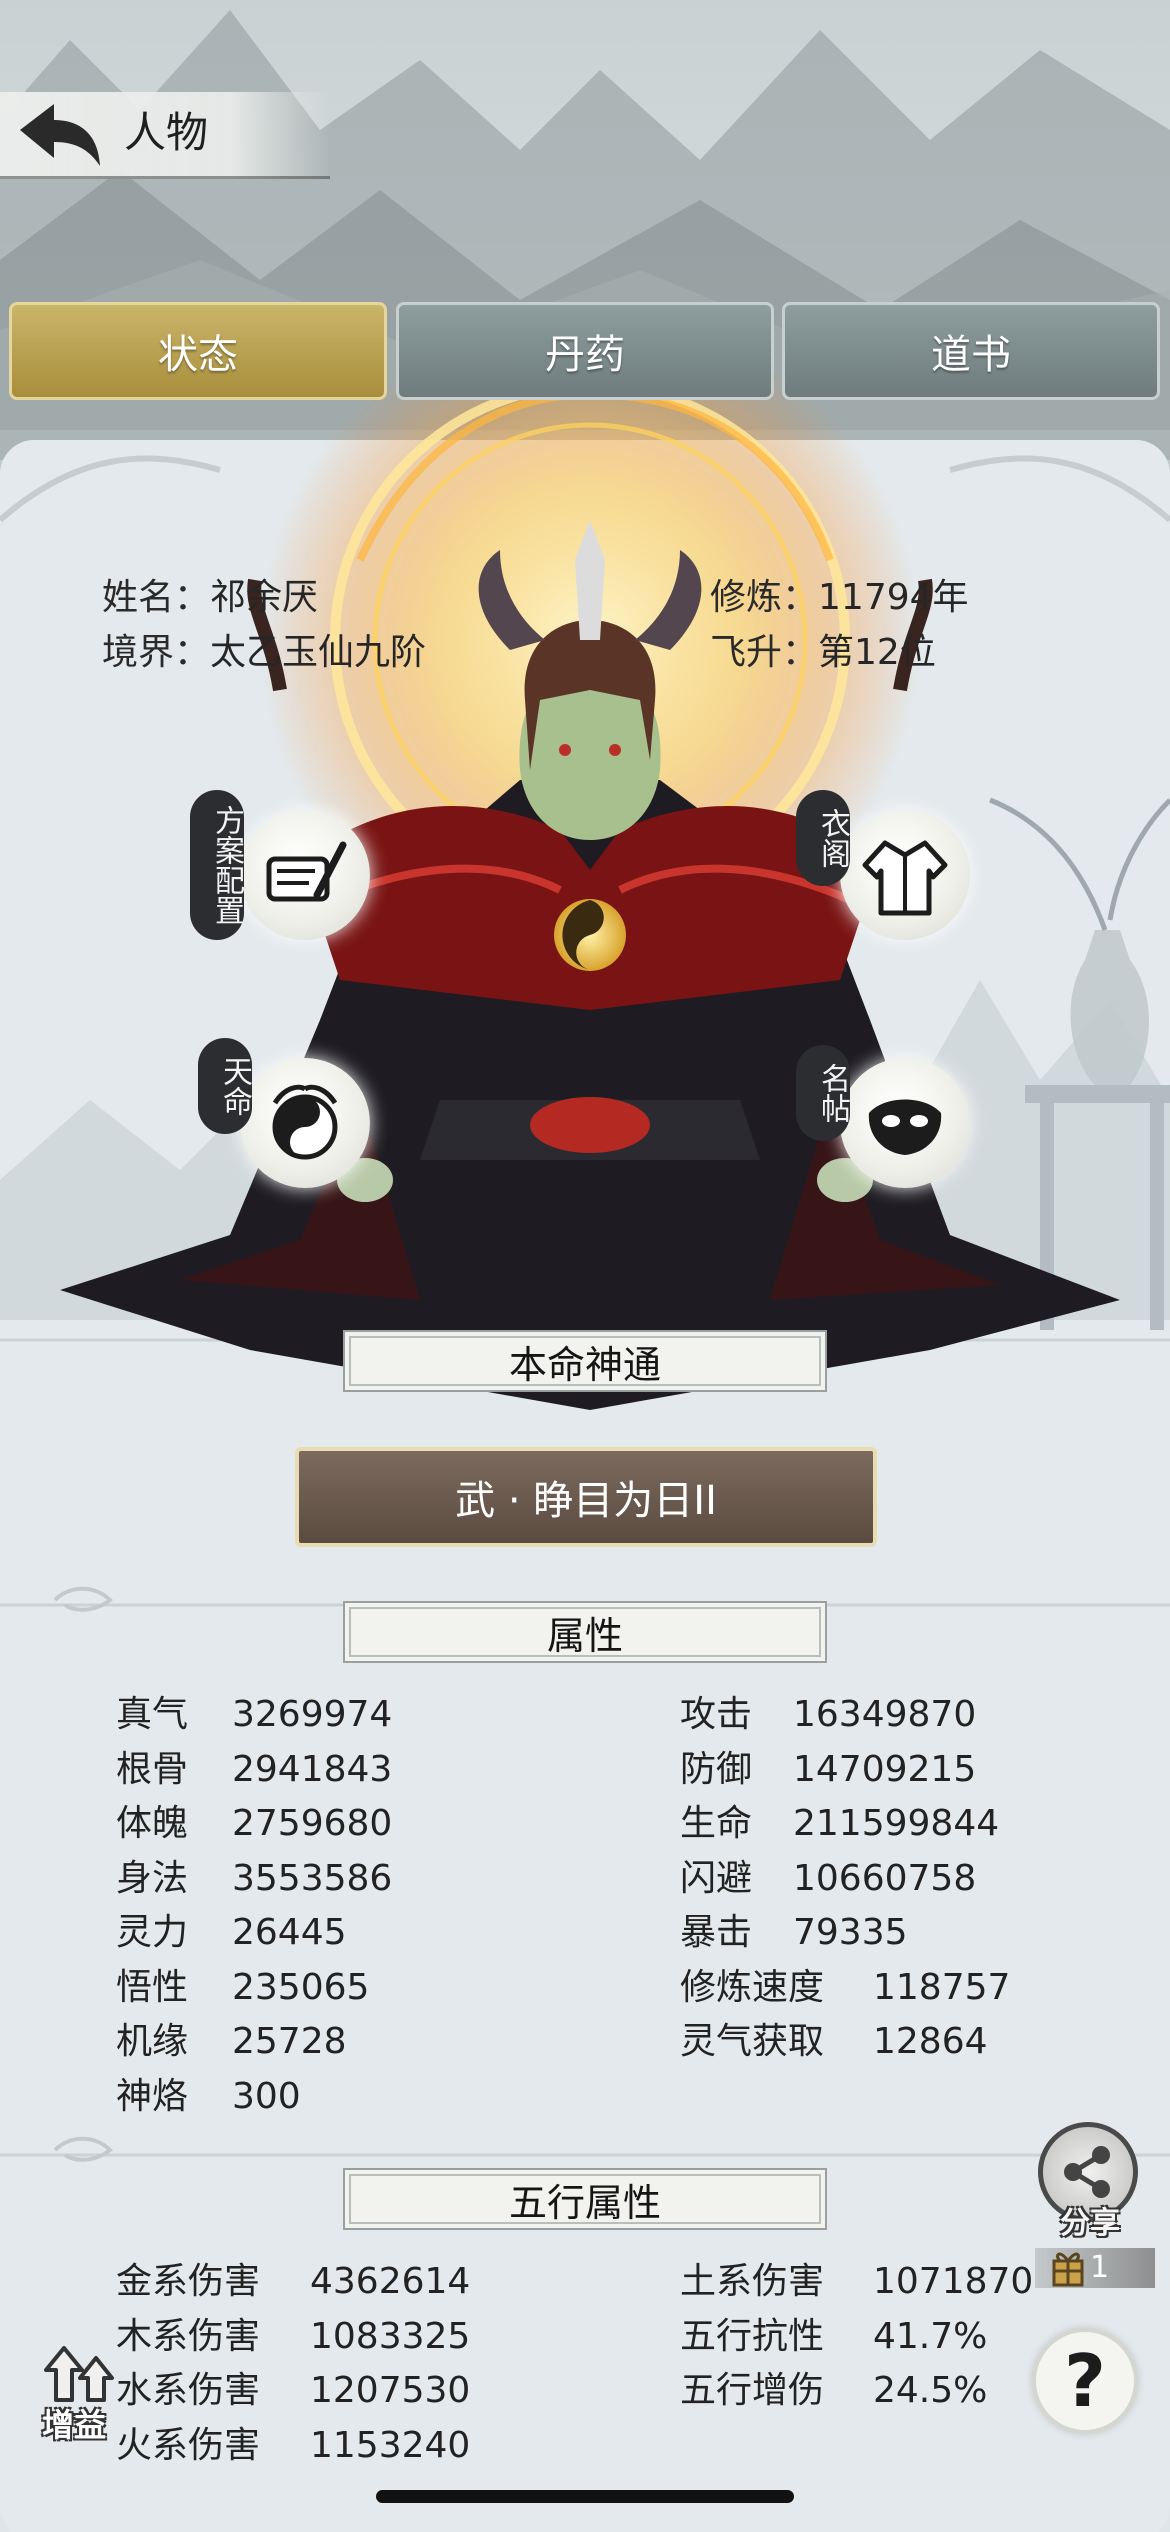 This screenshot has width=1170, height=2532. I want to click on stat-row: 根骨 2941843, so click(254, 1770).